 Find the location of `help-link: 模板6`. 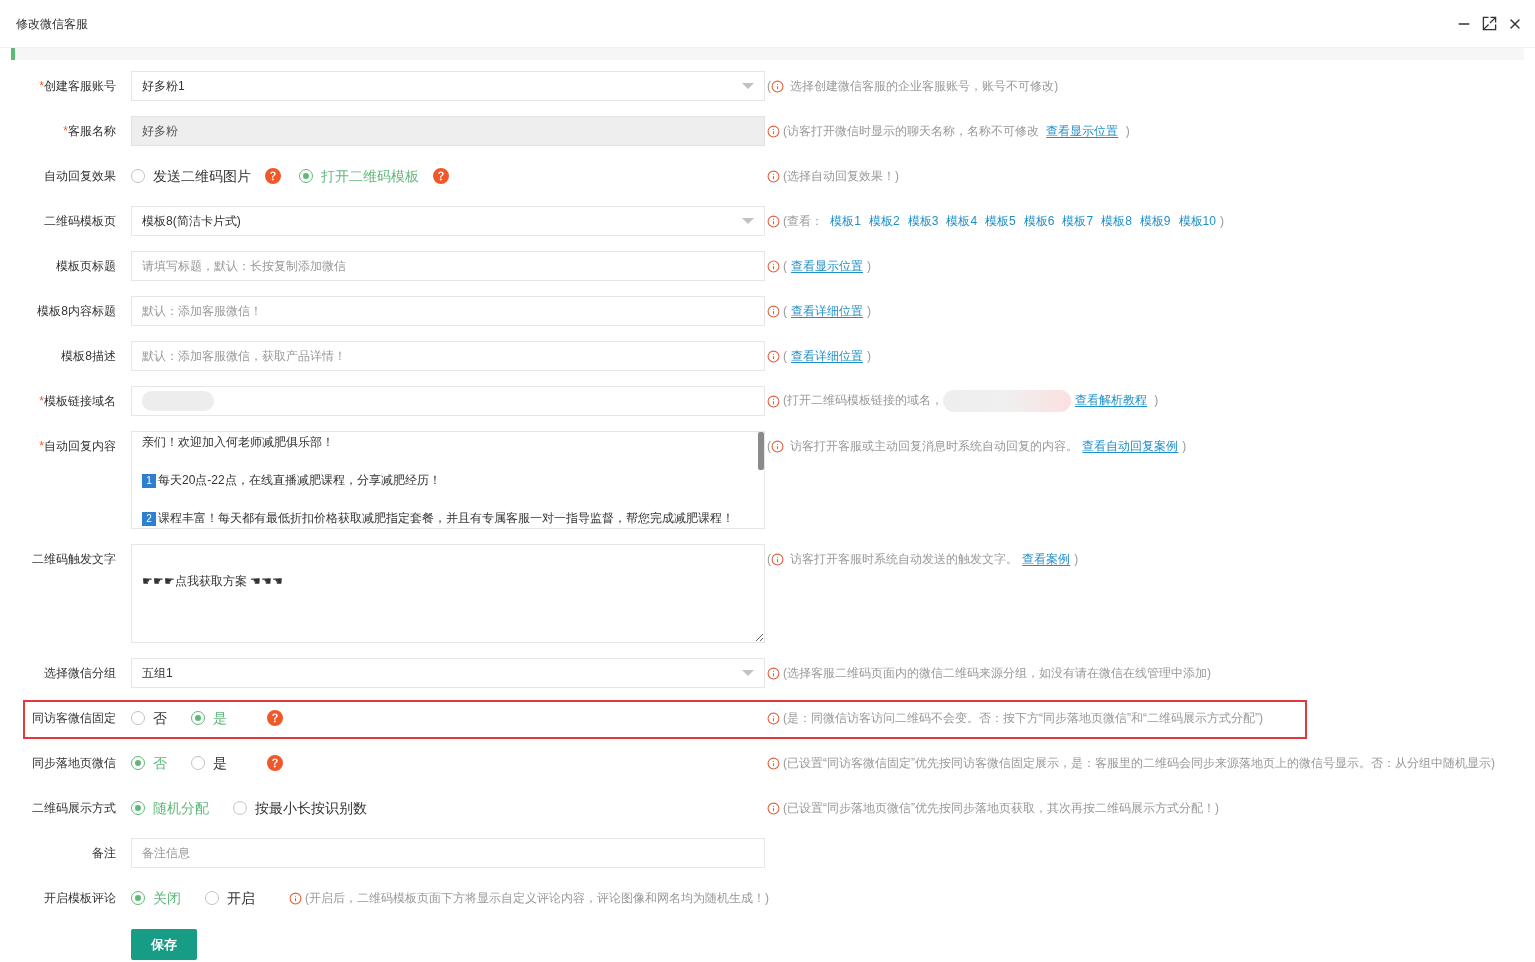

help-link: 模板6 is located at coordinates (1039, 221).